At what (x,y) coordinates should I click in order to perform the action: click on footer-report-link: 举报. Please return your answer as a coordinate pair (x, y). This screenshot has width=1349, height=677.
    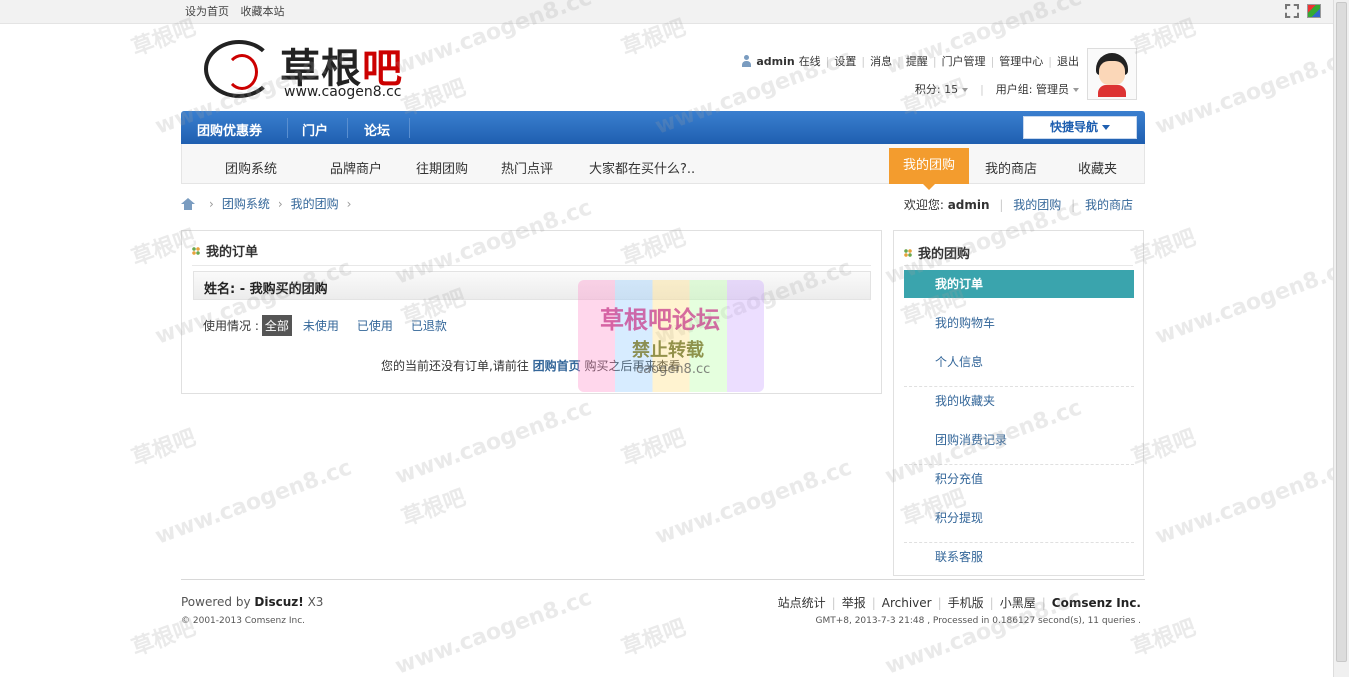
    Looking at the image, I should click on (854, 602).